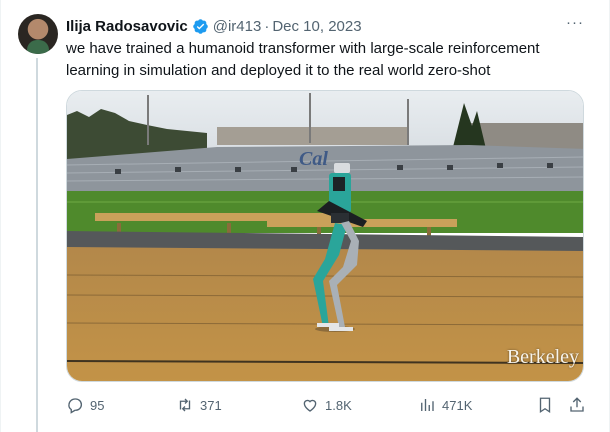 The image size is (610, 432). Describe the element at coordinates (310, 405) in the screenshot. I see `heart-icon` at that location.